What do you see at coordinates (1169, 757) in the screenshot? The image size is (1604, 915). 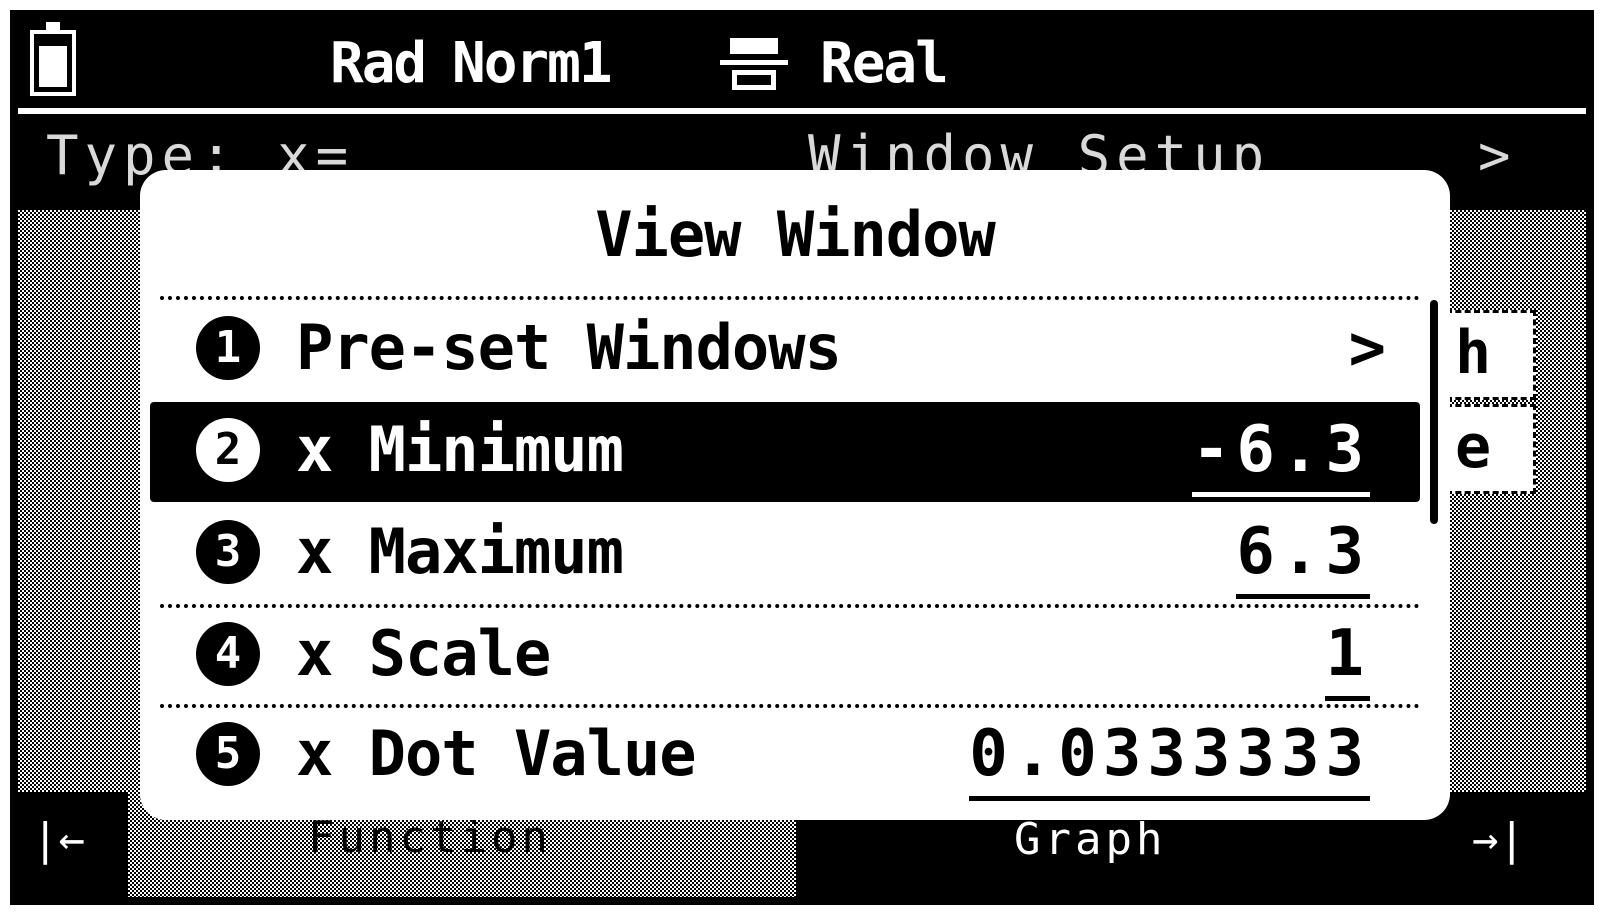 I see `x-dot-value: 0.0333333` at bounding box center [1169, 757].